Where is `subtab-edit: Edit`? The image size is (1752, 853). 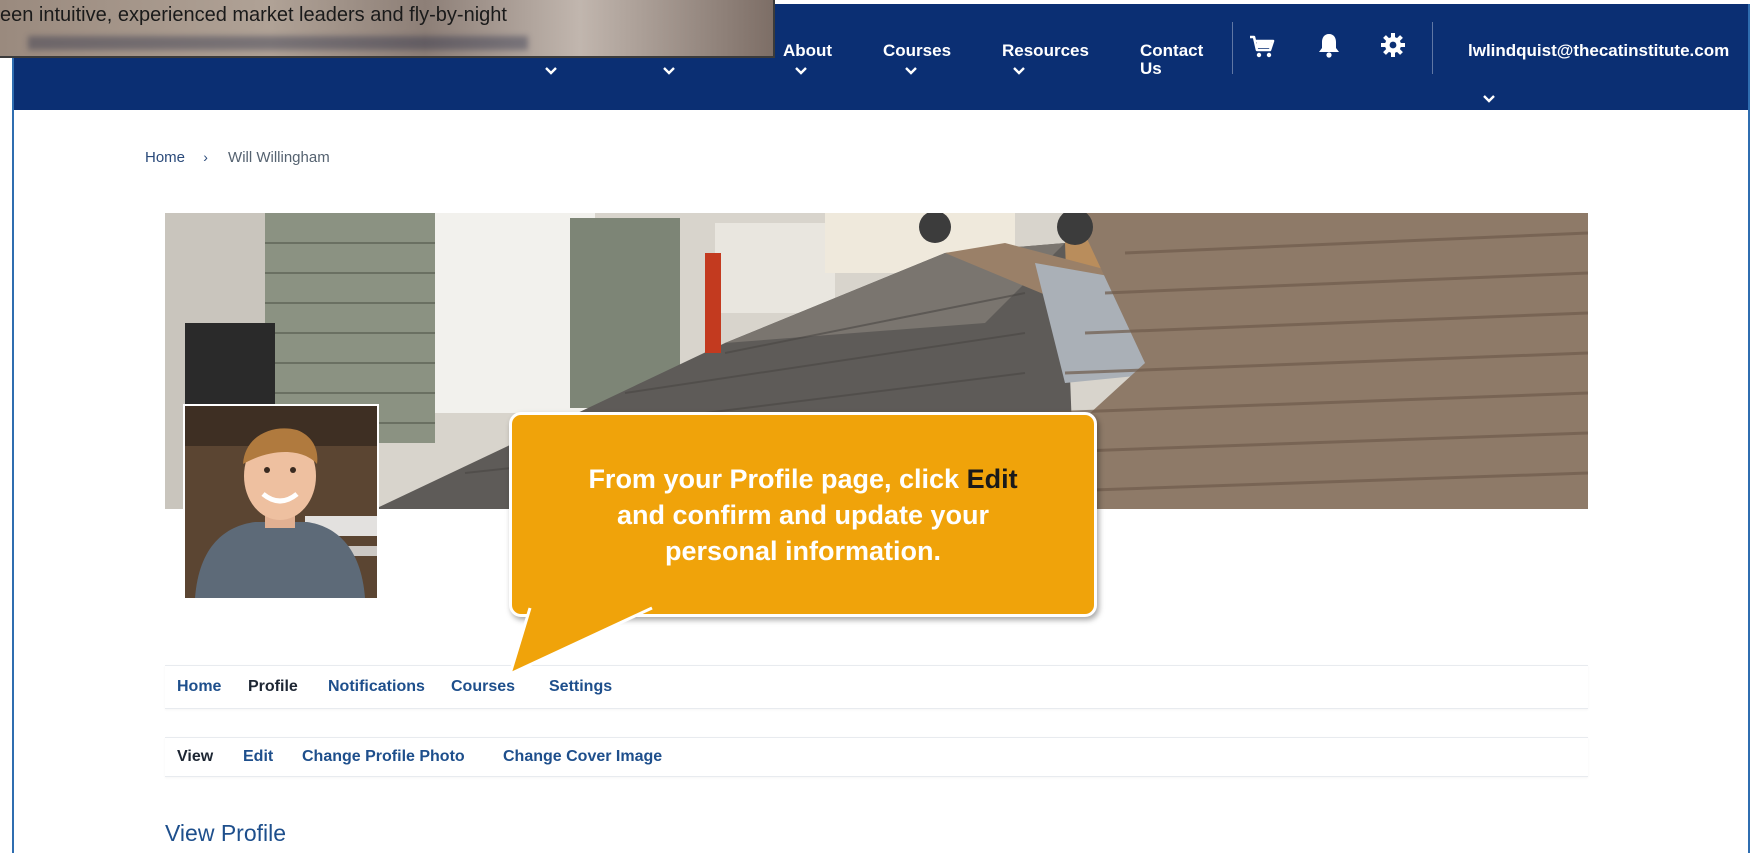
subtab-edit: Edit is located at coordinates (258, 757).